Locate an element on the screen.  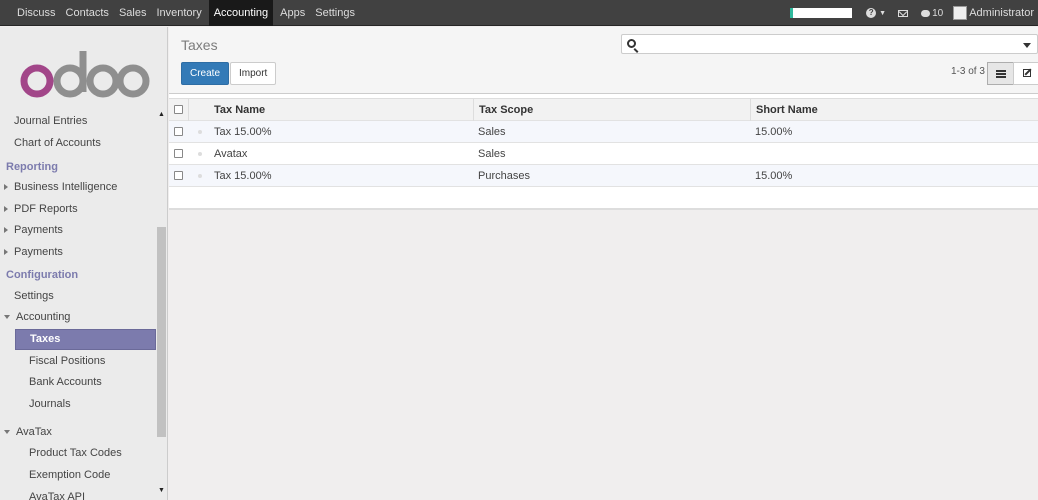
help-menu: ? ▼ is located at coordinates (876, 13).